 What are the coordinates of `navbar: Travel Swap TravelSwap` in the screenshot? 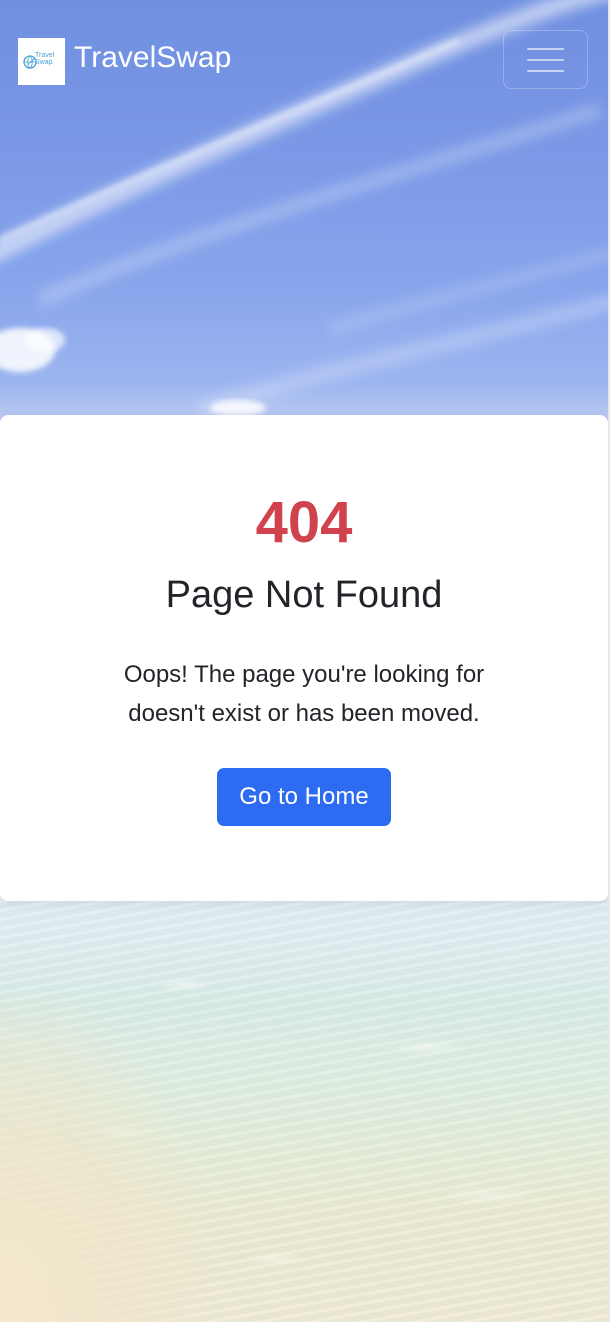 It's located at (305, 59).